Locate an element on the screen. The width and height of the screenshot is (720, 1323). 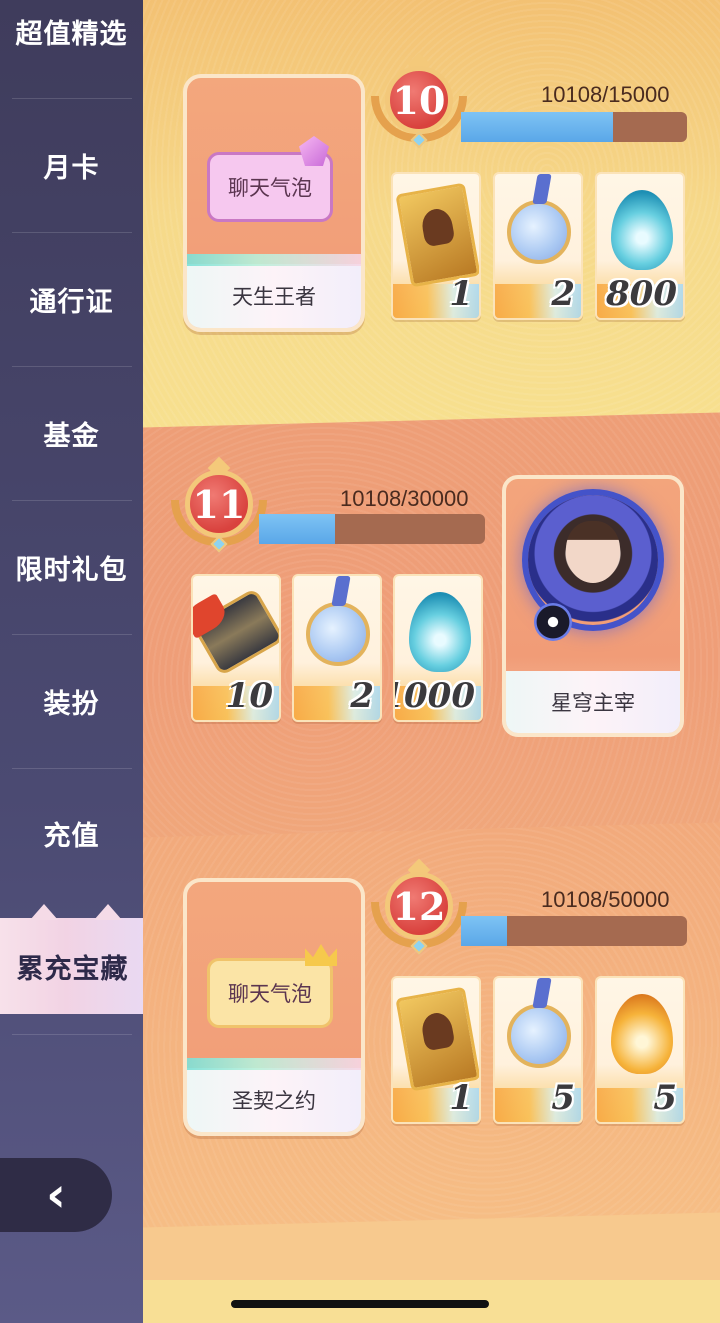
sidebar-item-fund: 基金 is located at coordinates (71, 433).